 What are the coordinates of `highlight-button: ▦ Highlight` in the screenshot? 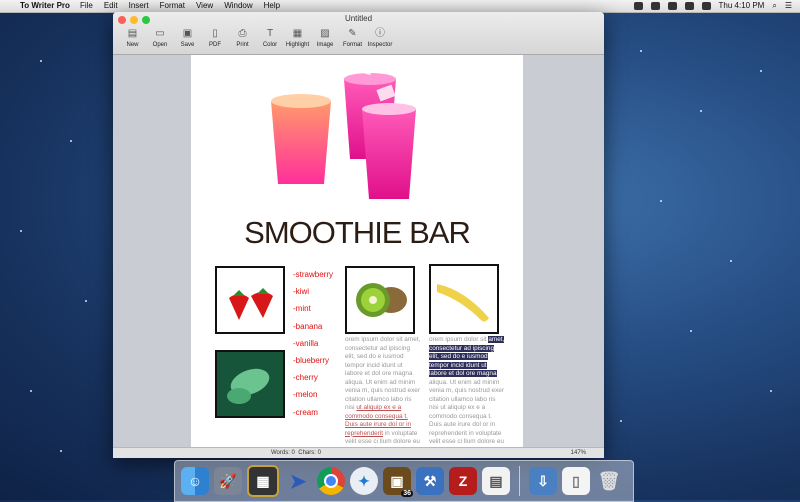 It's located at (297, 38).